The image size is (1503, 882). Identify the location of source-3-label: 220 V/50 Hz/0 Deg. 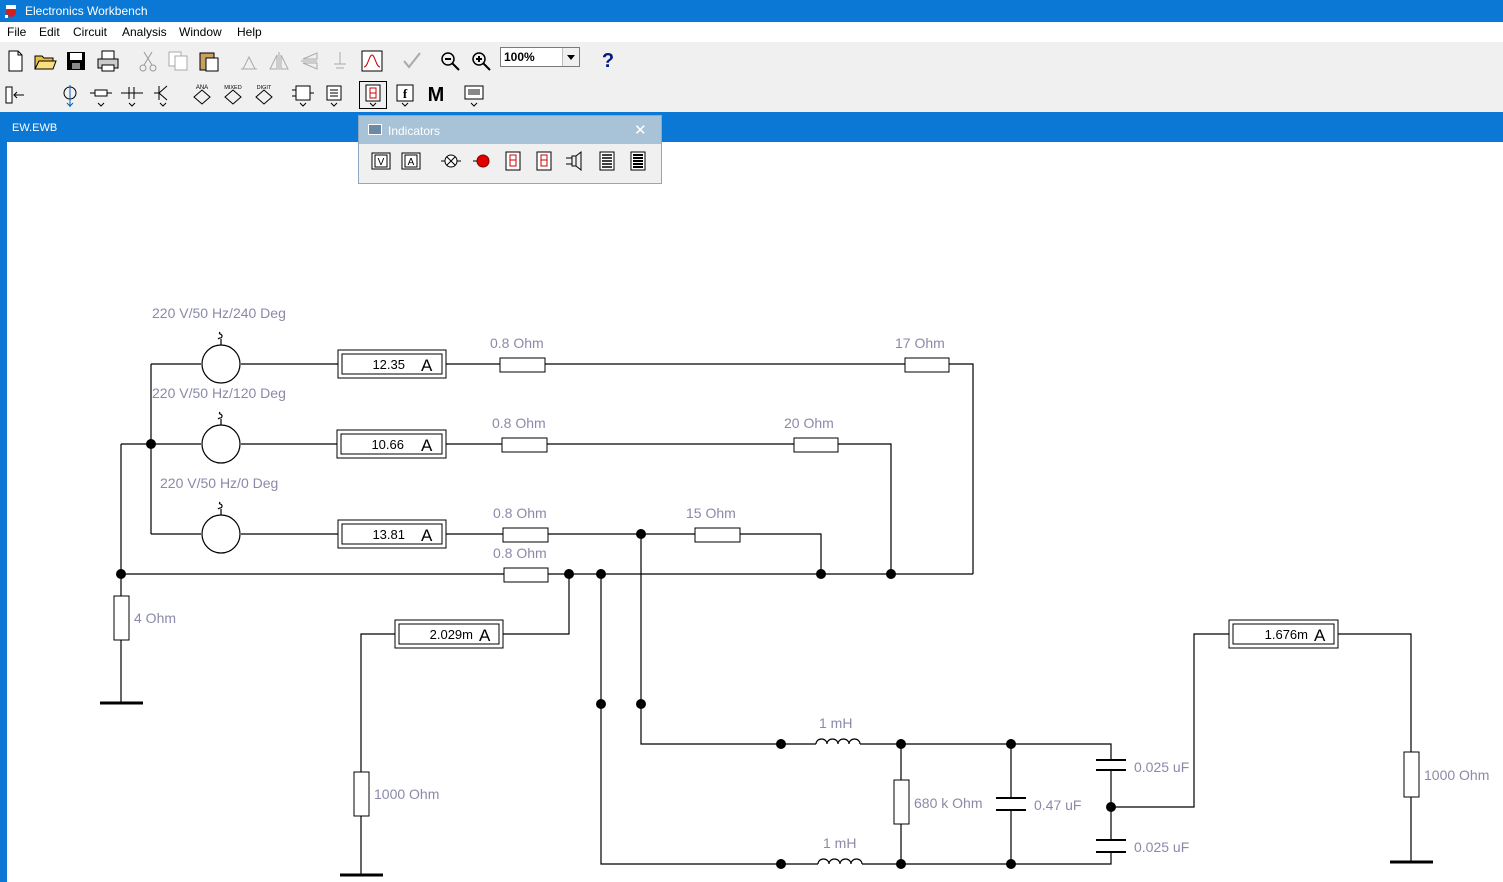
(219, 483).